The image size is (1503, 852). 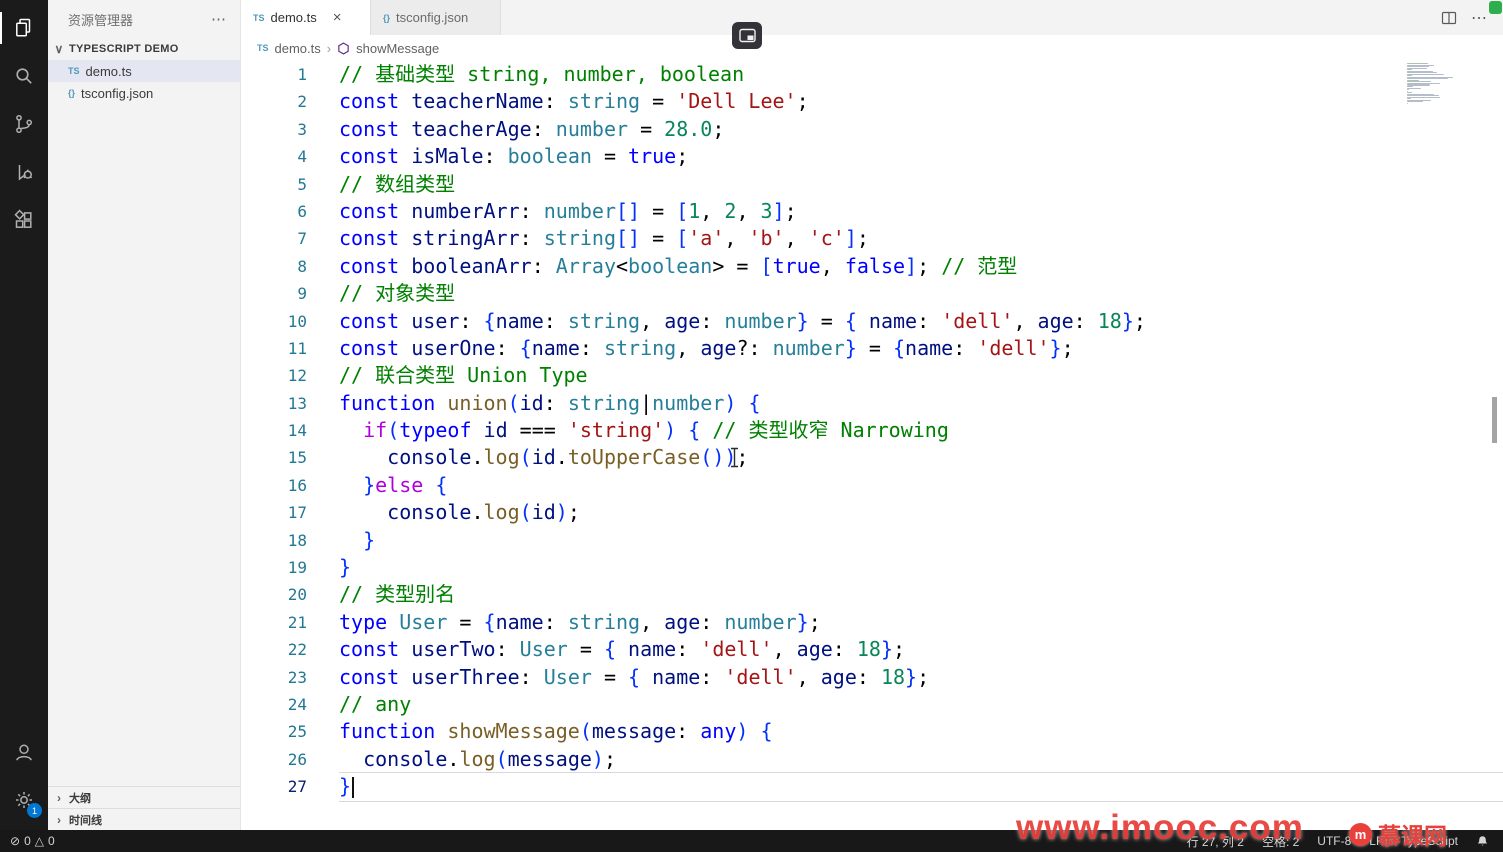 What do you see at coordinates (872, 759) in the screenshot?
I see `code-line: 26 console.log(message);` at bounding box center [872, 759].